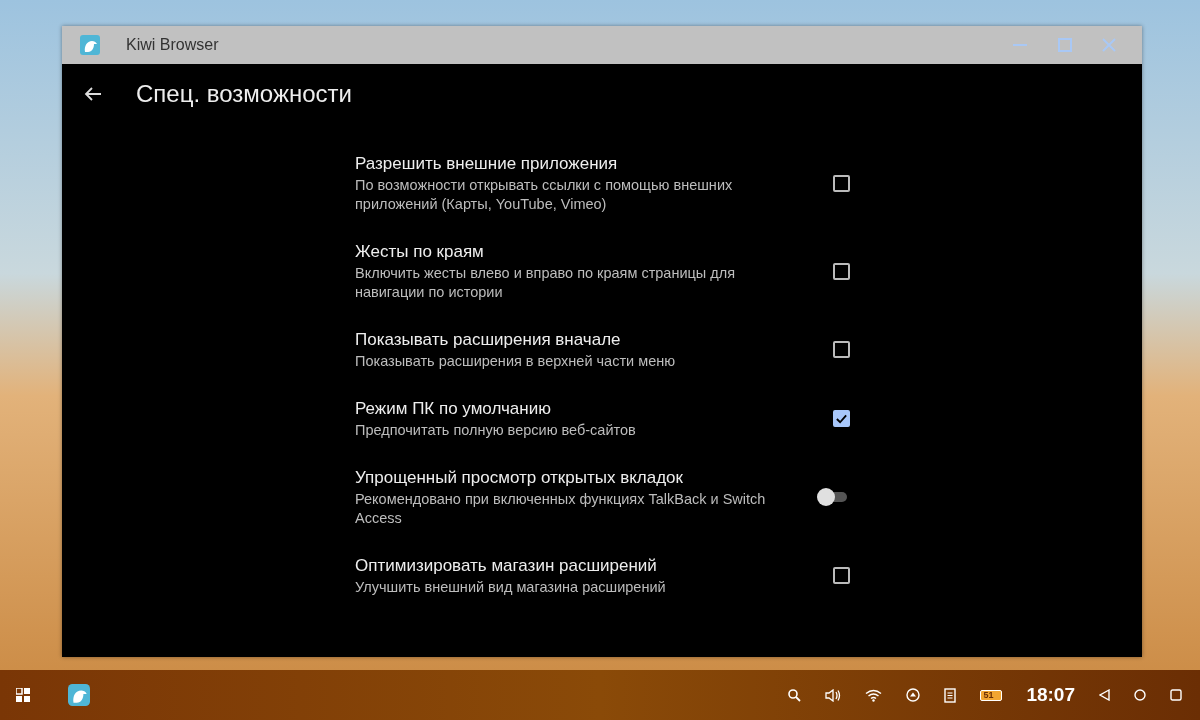 This screenshot has width=1200, height=720. I want to click on battery-indicator: 51, so click(991, 695).